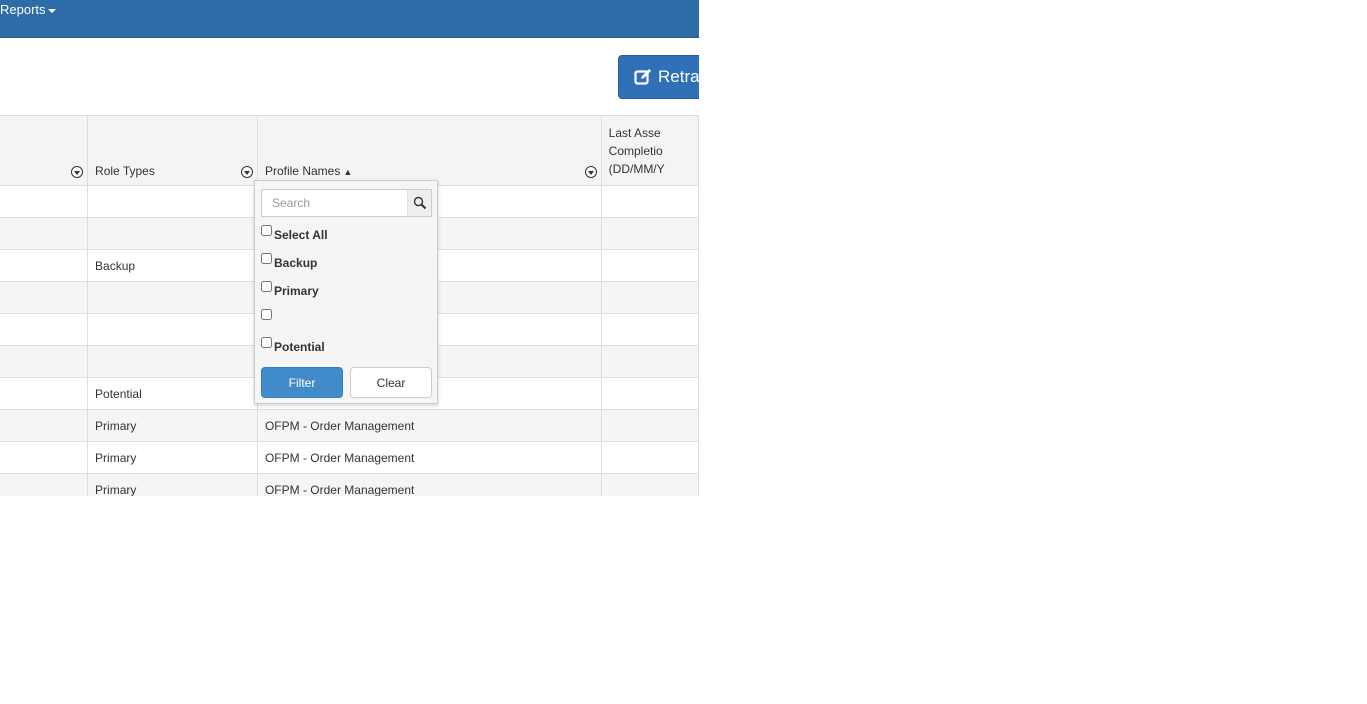 This screenshot has width=1367, height=704. What do you see at coordinates (635, 151) in the screenshot?
I see `header-last-assessment-line2: Completio` at bounding box center [635, 151].